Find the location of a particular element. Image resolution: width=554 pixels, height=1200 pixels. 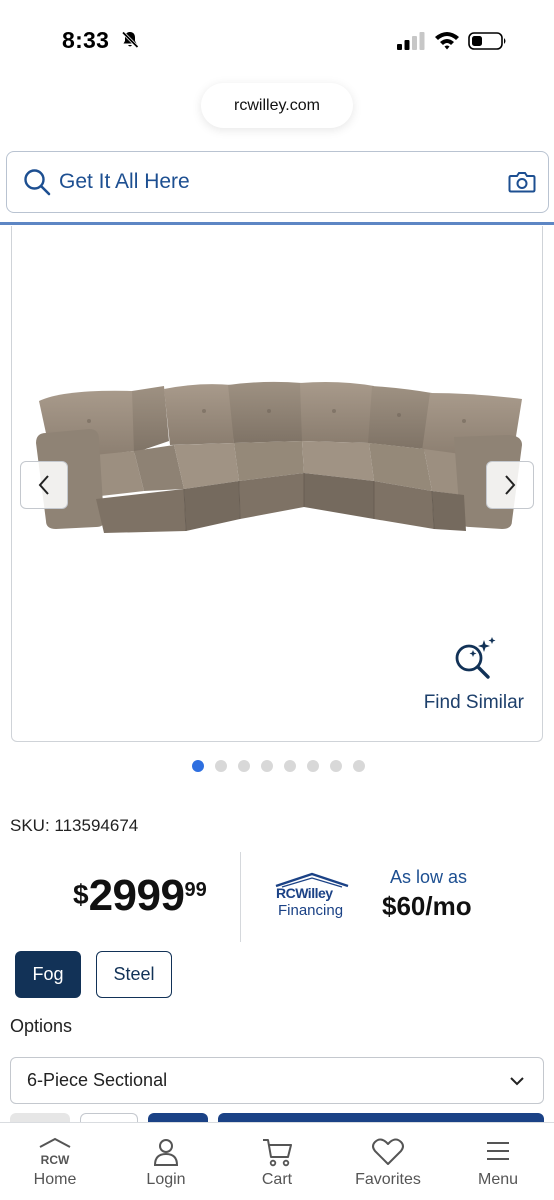

gallery-pagination is located at coordinates (278, 766).